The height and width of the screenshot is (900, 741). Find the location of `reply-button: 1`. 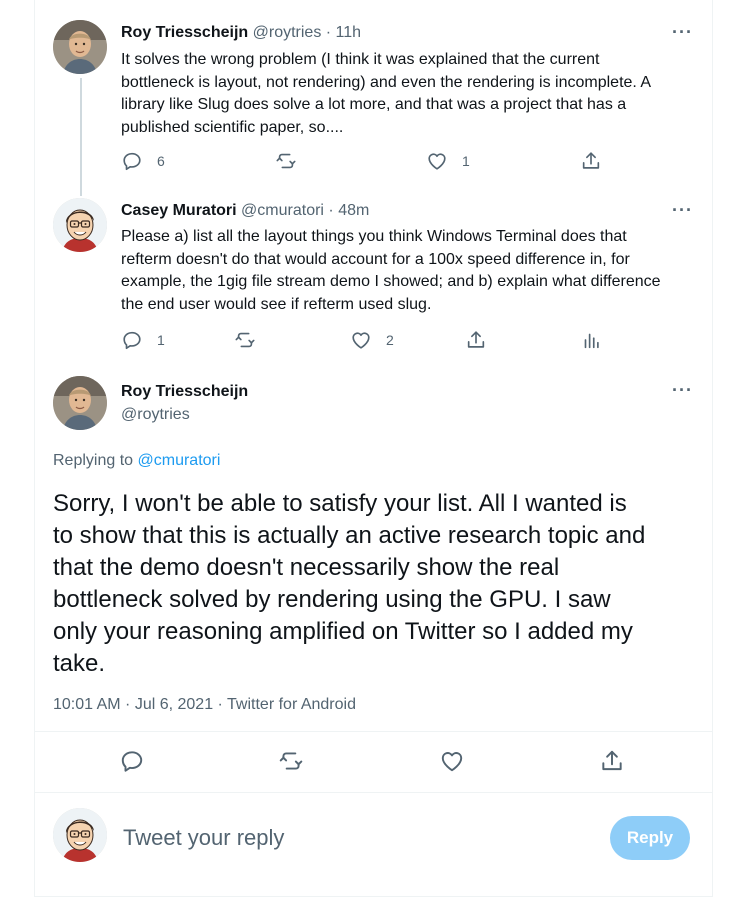

reply-button: 1 is located at coordinates (143, 340).